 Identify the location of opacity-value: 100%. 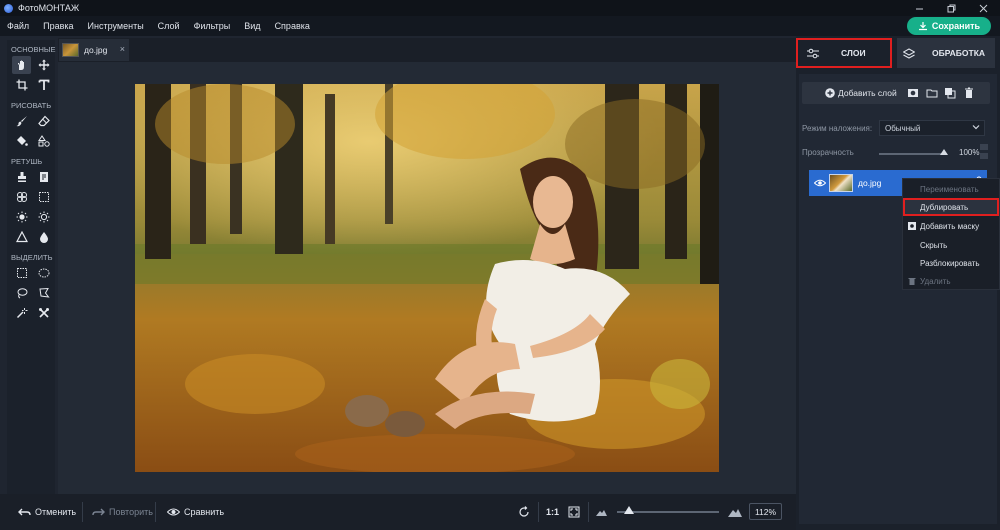
(969, 152).